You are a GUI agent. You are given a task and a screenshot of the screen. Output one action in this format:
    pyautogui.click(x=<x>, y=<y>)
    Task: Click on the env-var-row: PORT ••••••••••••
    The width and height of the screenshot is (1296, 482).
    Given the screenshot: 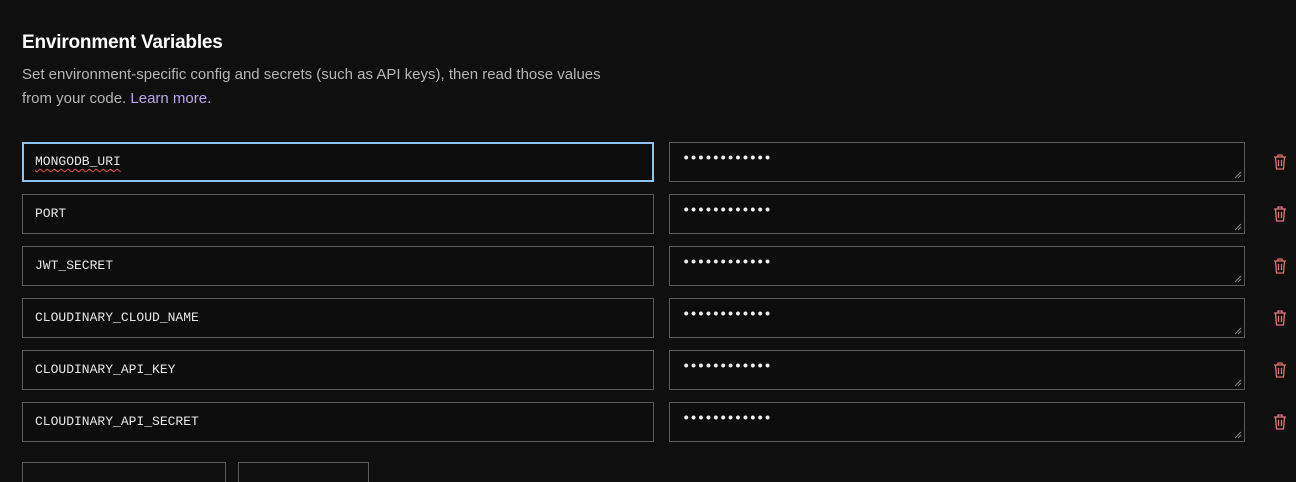 What is the action you would take?
    pyautogui.click(x=659, y=214)
    